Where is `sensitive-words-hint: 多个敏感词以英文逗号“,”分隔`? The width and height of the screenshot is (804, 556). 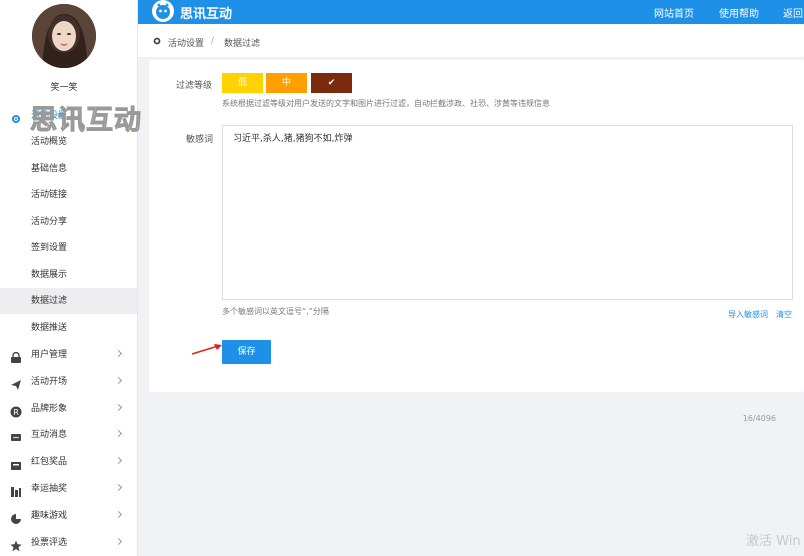
sensitive-words-hint: 多个敏感词以英文逗号“,”分隔 is located at coordinates (275, 311).